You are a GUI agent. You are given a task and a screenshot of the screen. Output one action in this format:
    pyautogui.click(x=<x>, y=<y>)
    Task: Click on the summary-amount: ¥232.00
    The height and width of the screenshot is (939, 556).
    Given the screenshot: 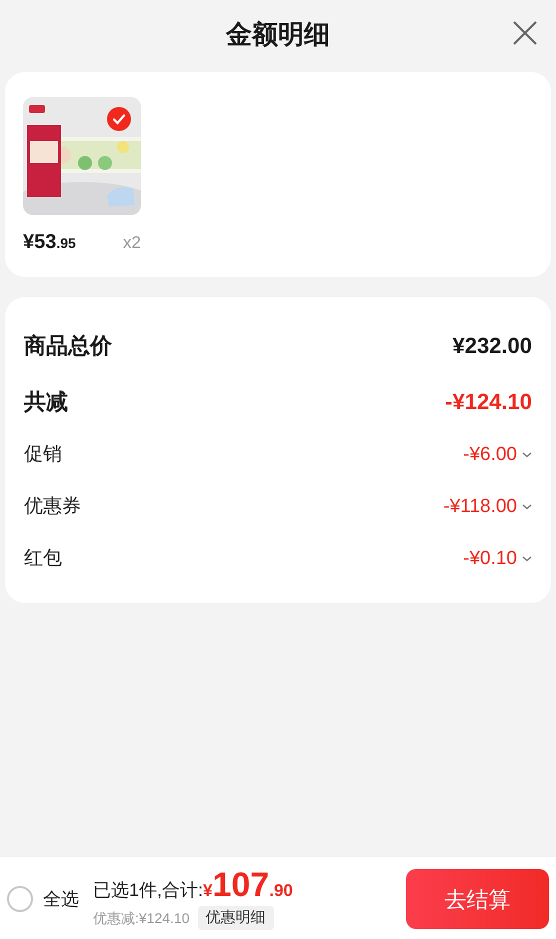 What is the action you would take?
    pyautogui.click(x=492, y=346)
    